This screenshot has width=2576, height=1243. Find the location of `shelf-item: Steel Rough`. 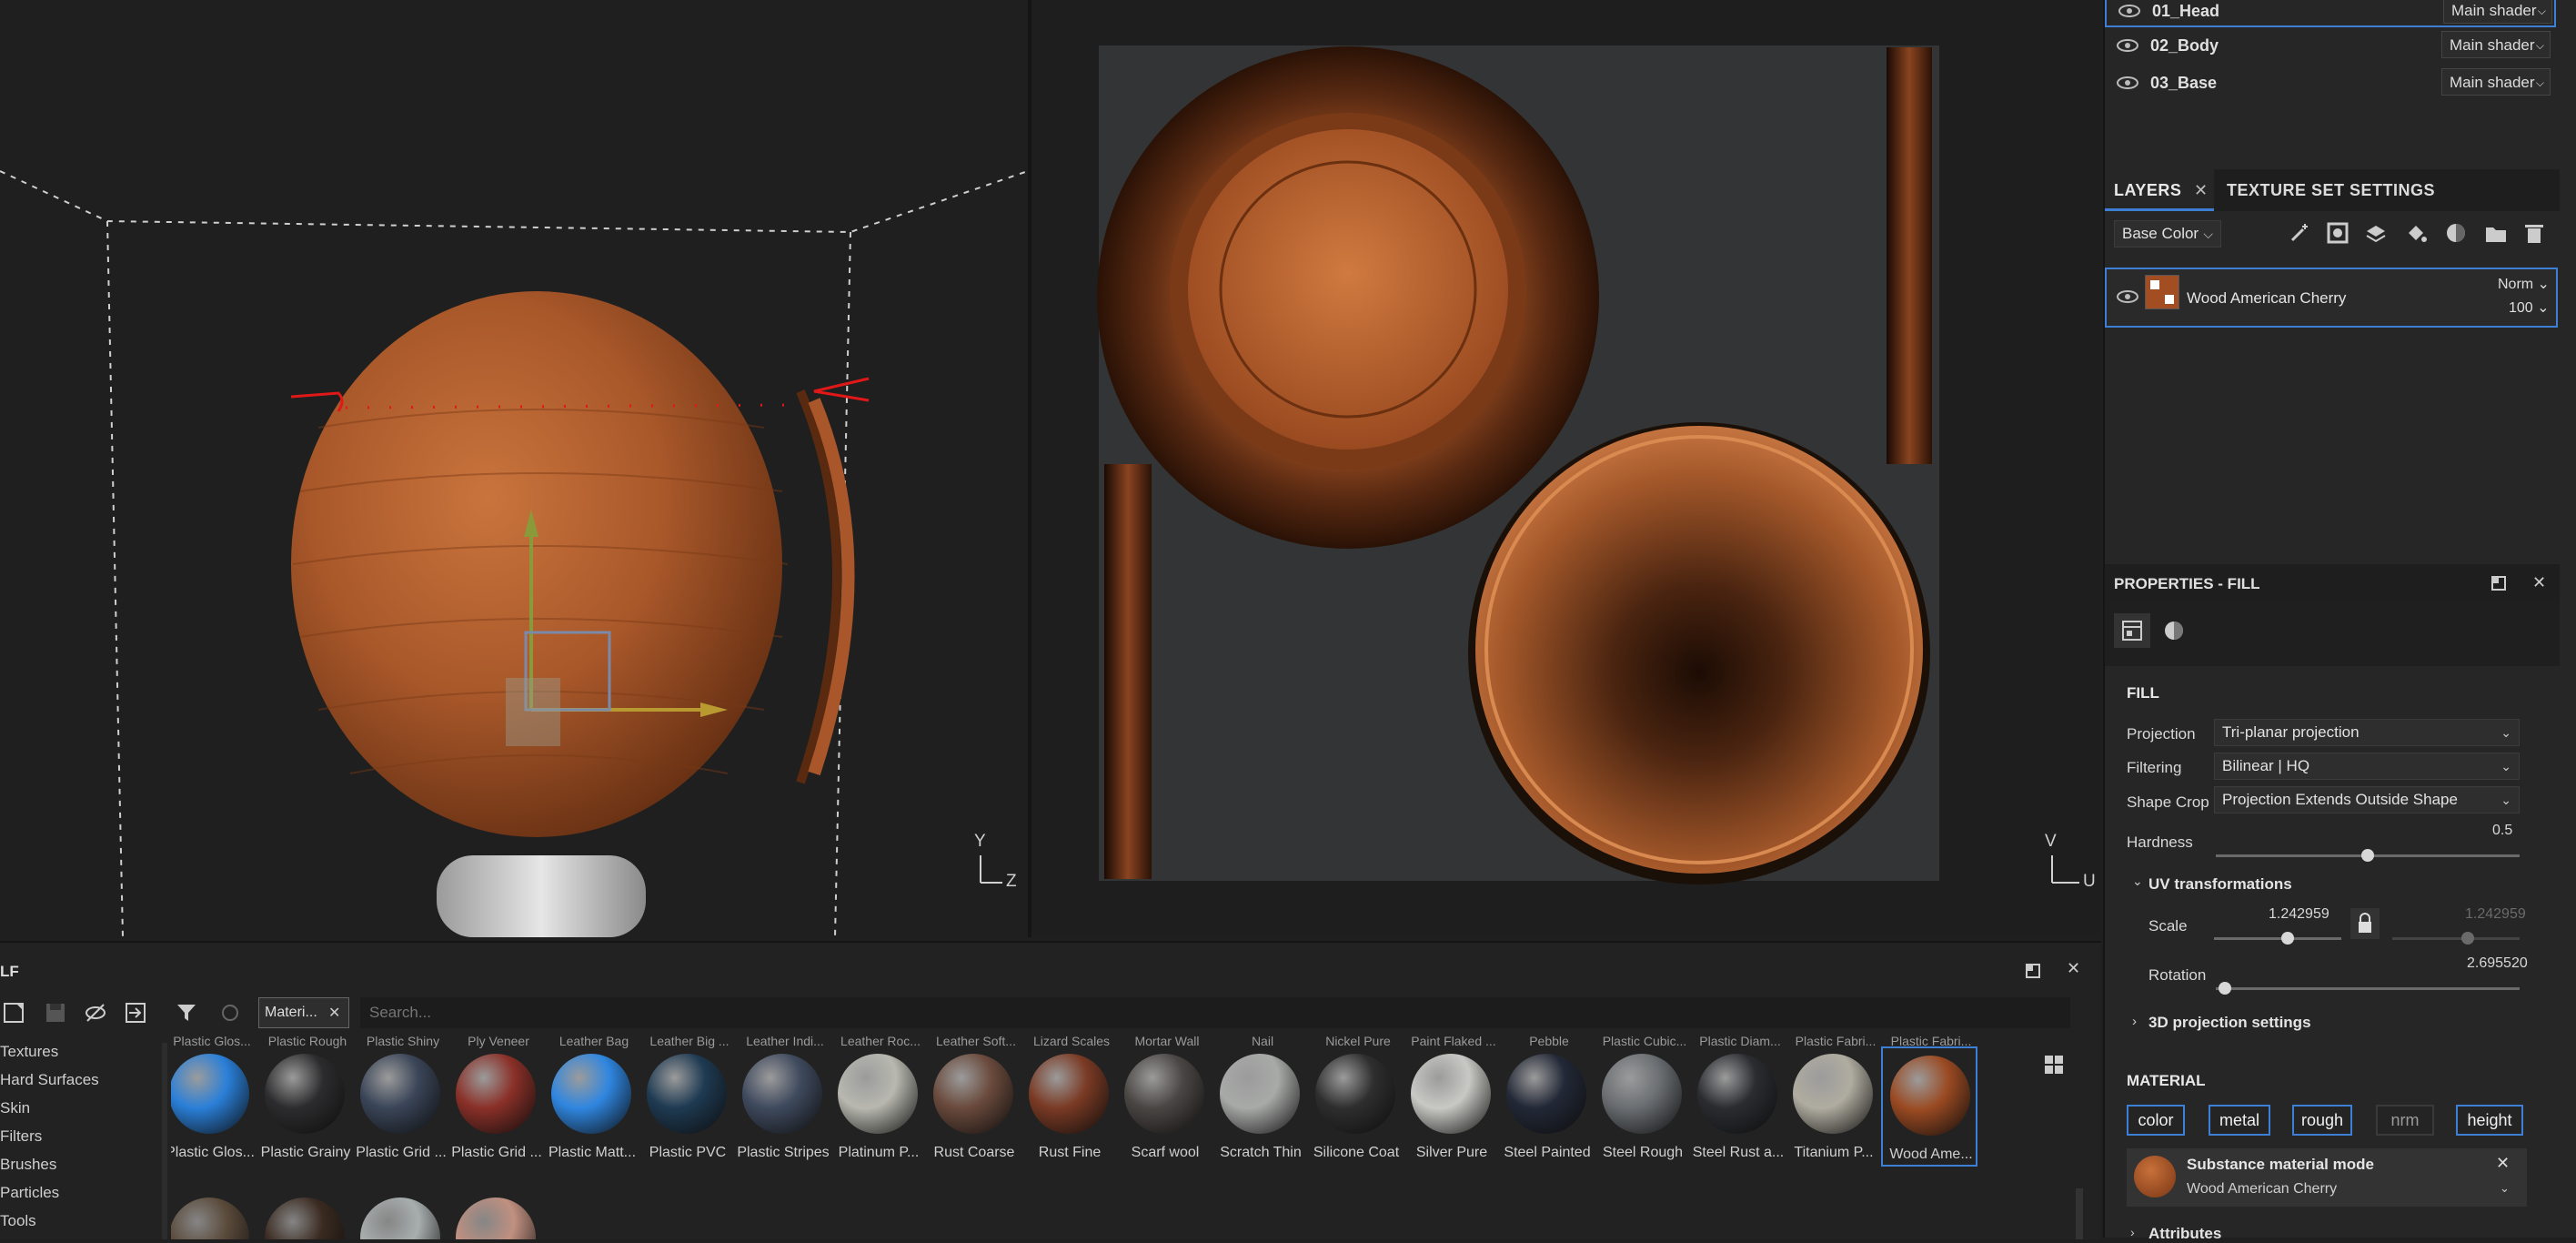

shelf-item: Steel Rough is located at coordinates (1643, 1106).